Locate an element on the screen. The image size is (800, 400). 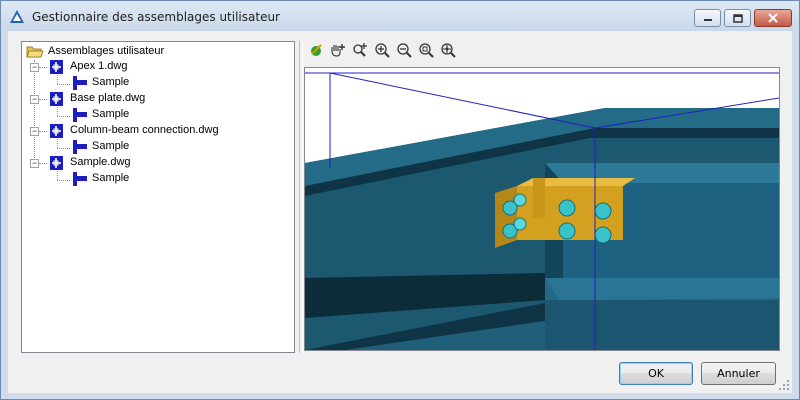
ok-button: OK is located at coordinates (656, 373).